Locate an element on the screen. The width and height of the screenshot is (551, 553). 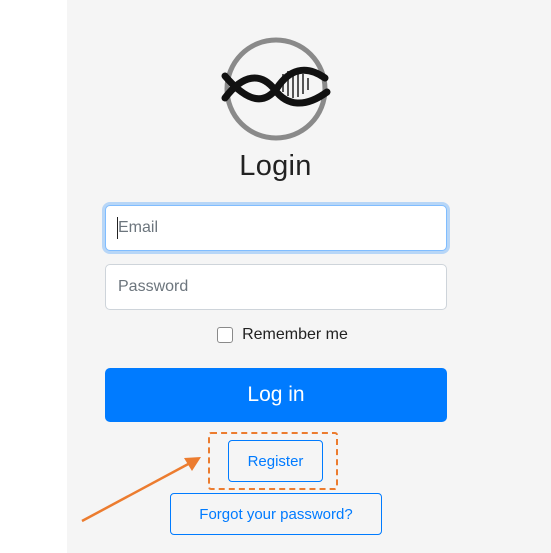
email-field is located at coordinates (276, 228).